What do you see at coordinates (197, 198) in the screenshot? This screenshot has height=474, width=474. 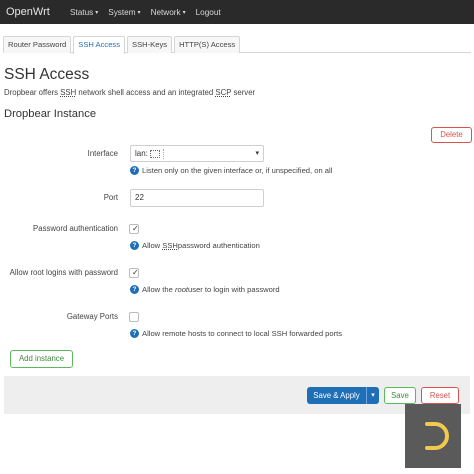 I see `port-input: 22` at bounding box center [197, 198].